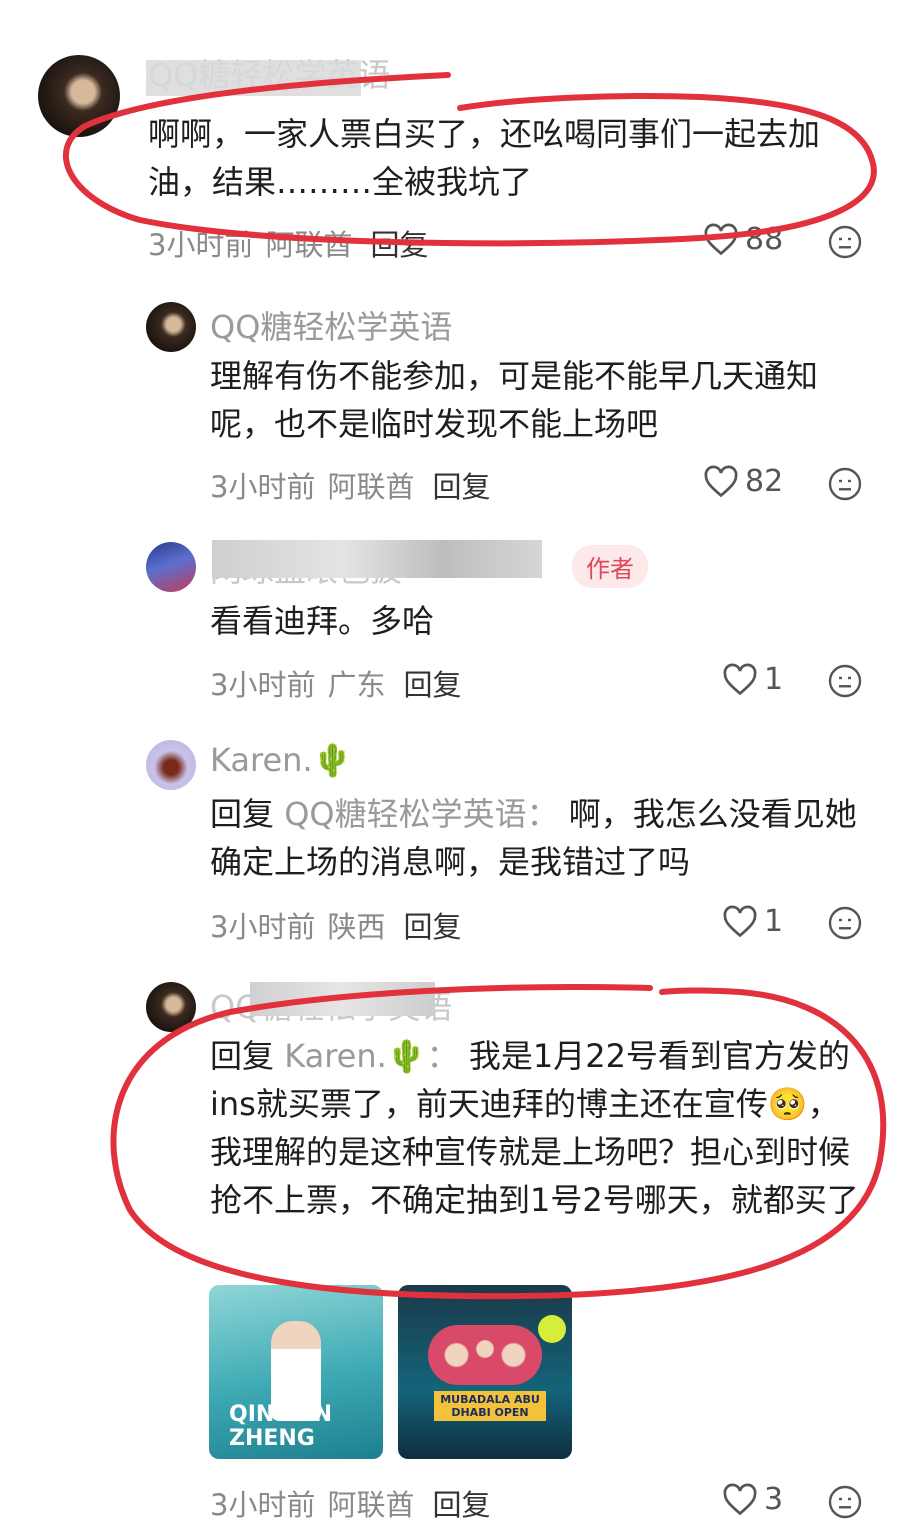 Image resolution: width=918 pixels, height=1524 pixels. Describe the element at coordinates (421, 814) in the screenshot. I see `reply-target: QQ糖轻松学英语：` at that location.